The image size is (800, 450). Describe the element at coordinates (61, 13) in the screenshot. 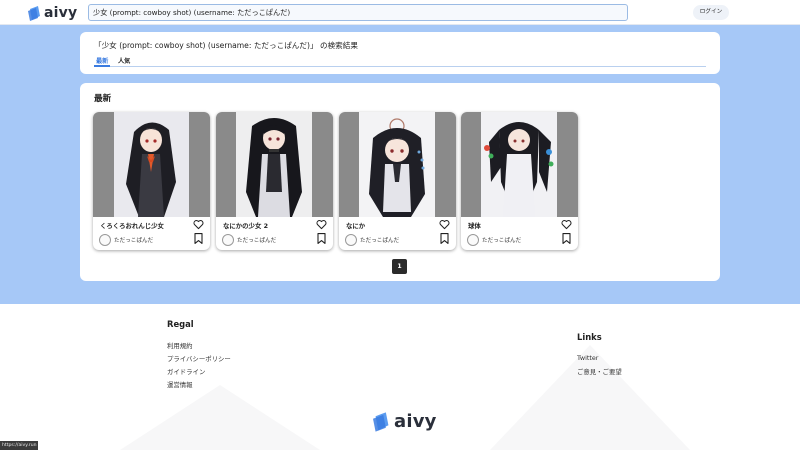

I see `brand-name: aivy` at that location.